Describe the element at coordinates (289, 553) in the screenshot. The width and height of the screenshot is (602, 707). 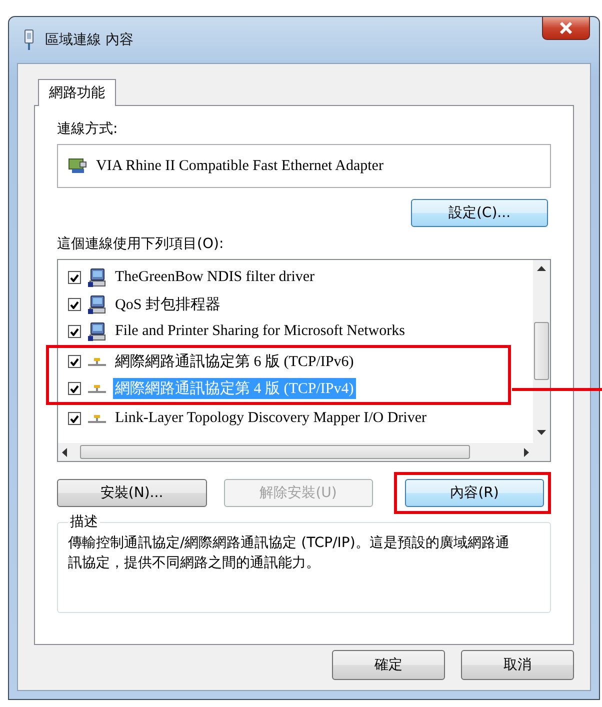
I see `description-text: 傳輸控制通訊協定/網際網路通訊協定 (TCP/IP)。這是預設的廣域網路通訊協定，提供不同網路之間的通訊能力。` at that location.